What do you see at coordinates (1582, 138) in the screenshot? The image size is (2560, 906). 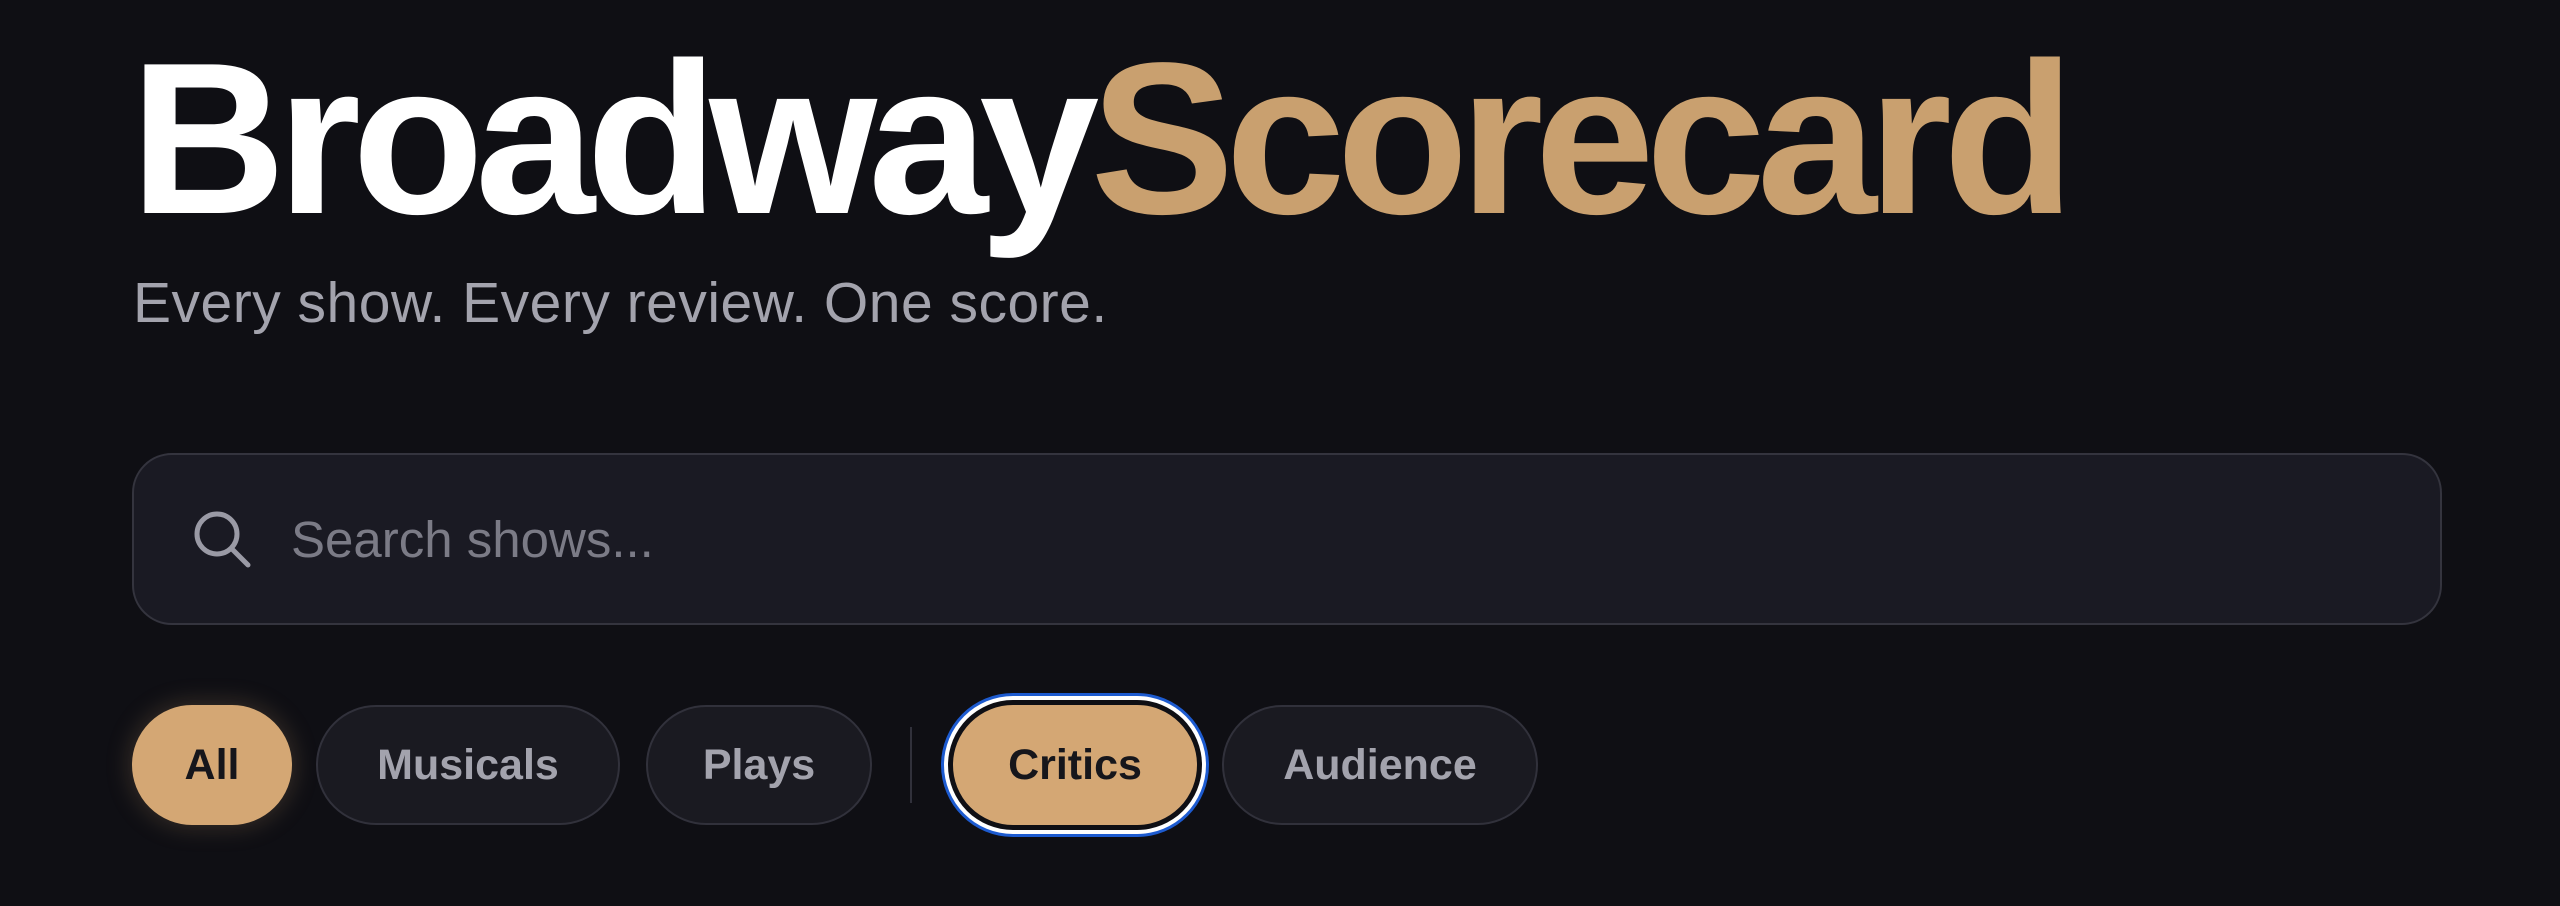 I see `logo-text-scorecard: Scorecard` at bounding box center [1582, 138].